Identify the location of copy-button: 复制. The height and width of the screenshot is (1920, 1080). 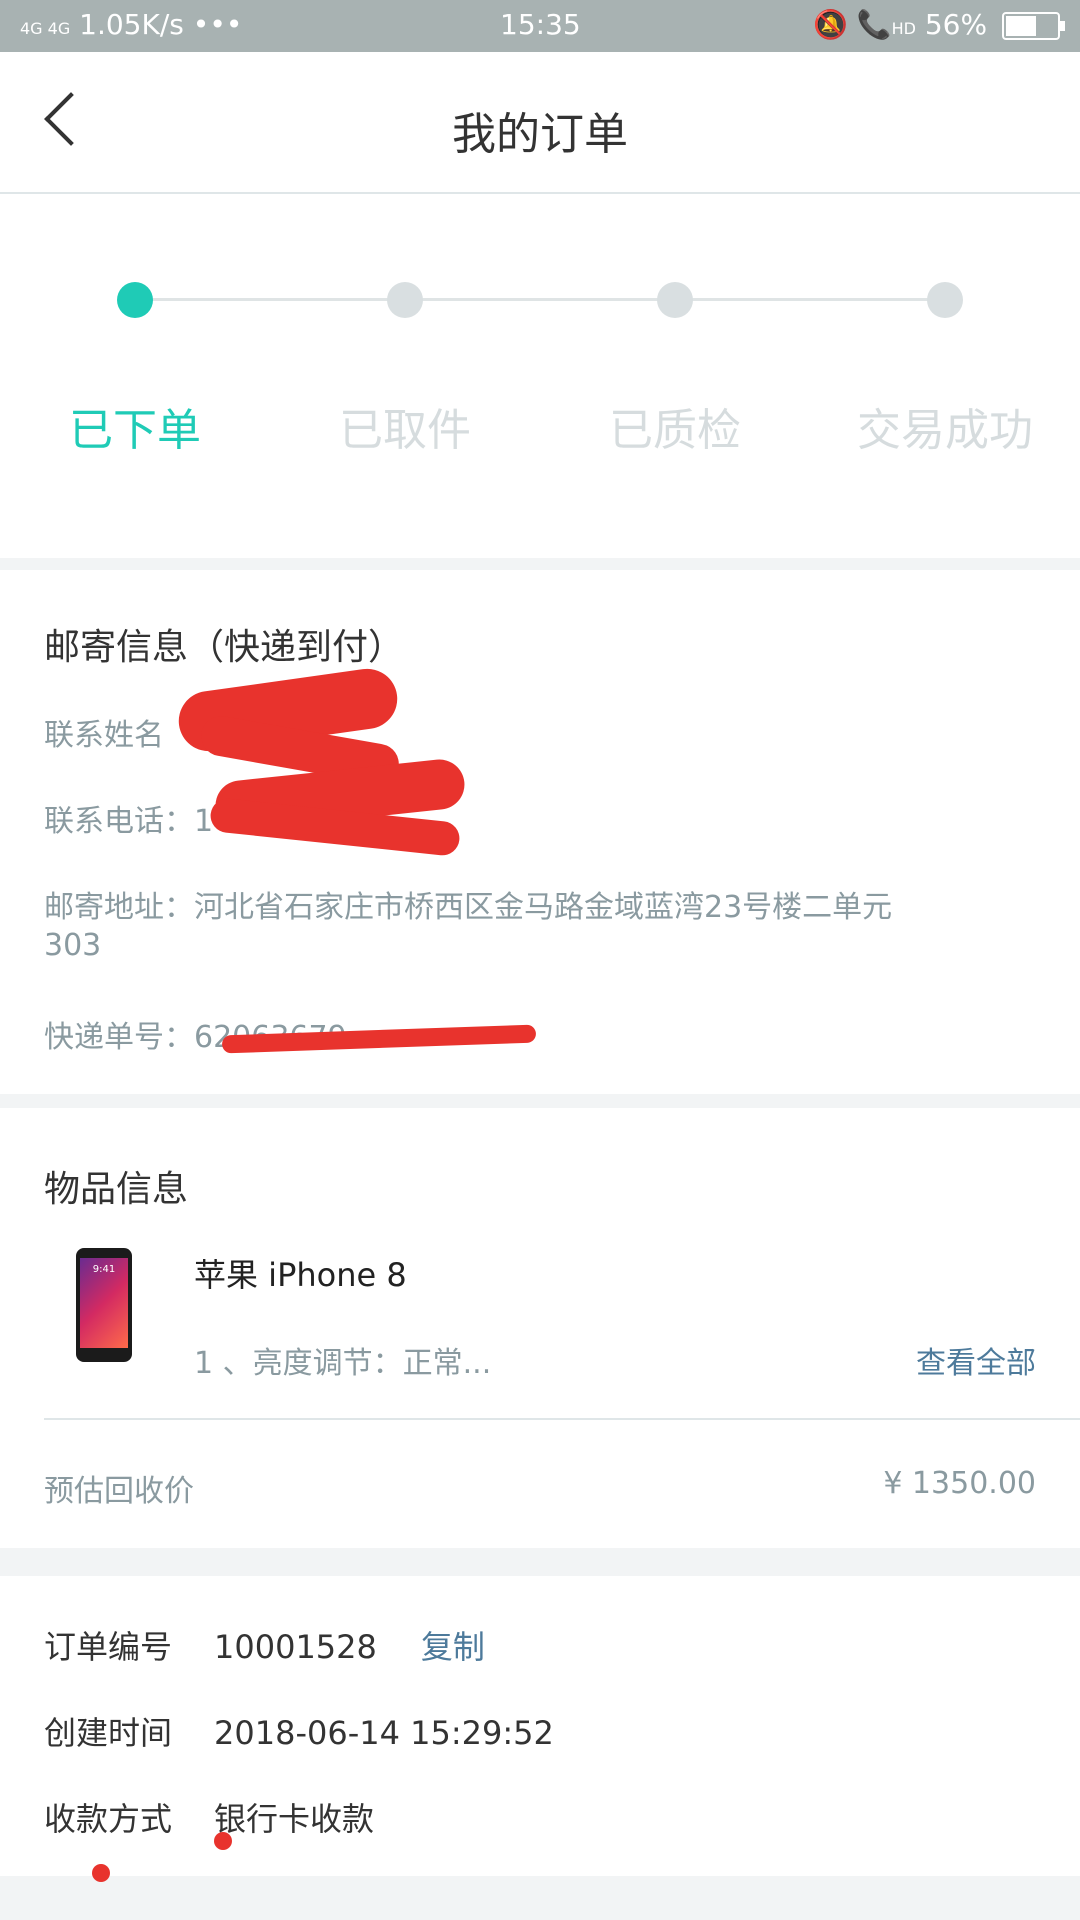
(453, 1647).